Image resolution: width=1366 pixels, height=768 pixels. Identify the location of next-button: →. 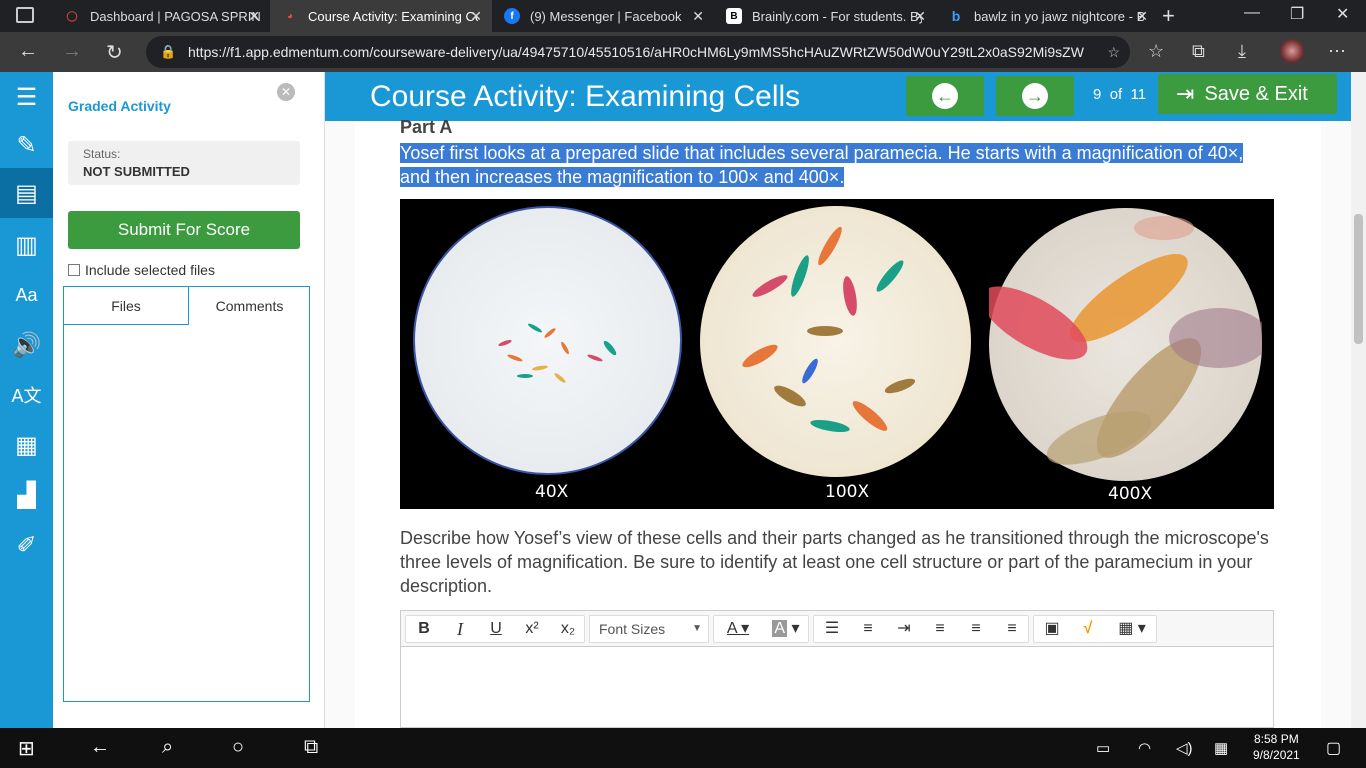
(1035, 96).